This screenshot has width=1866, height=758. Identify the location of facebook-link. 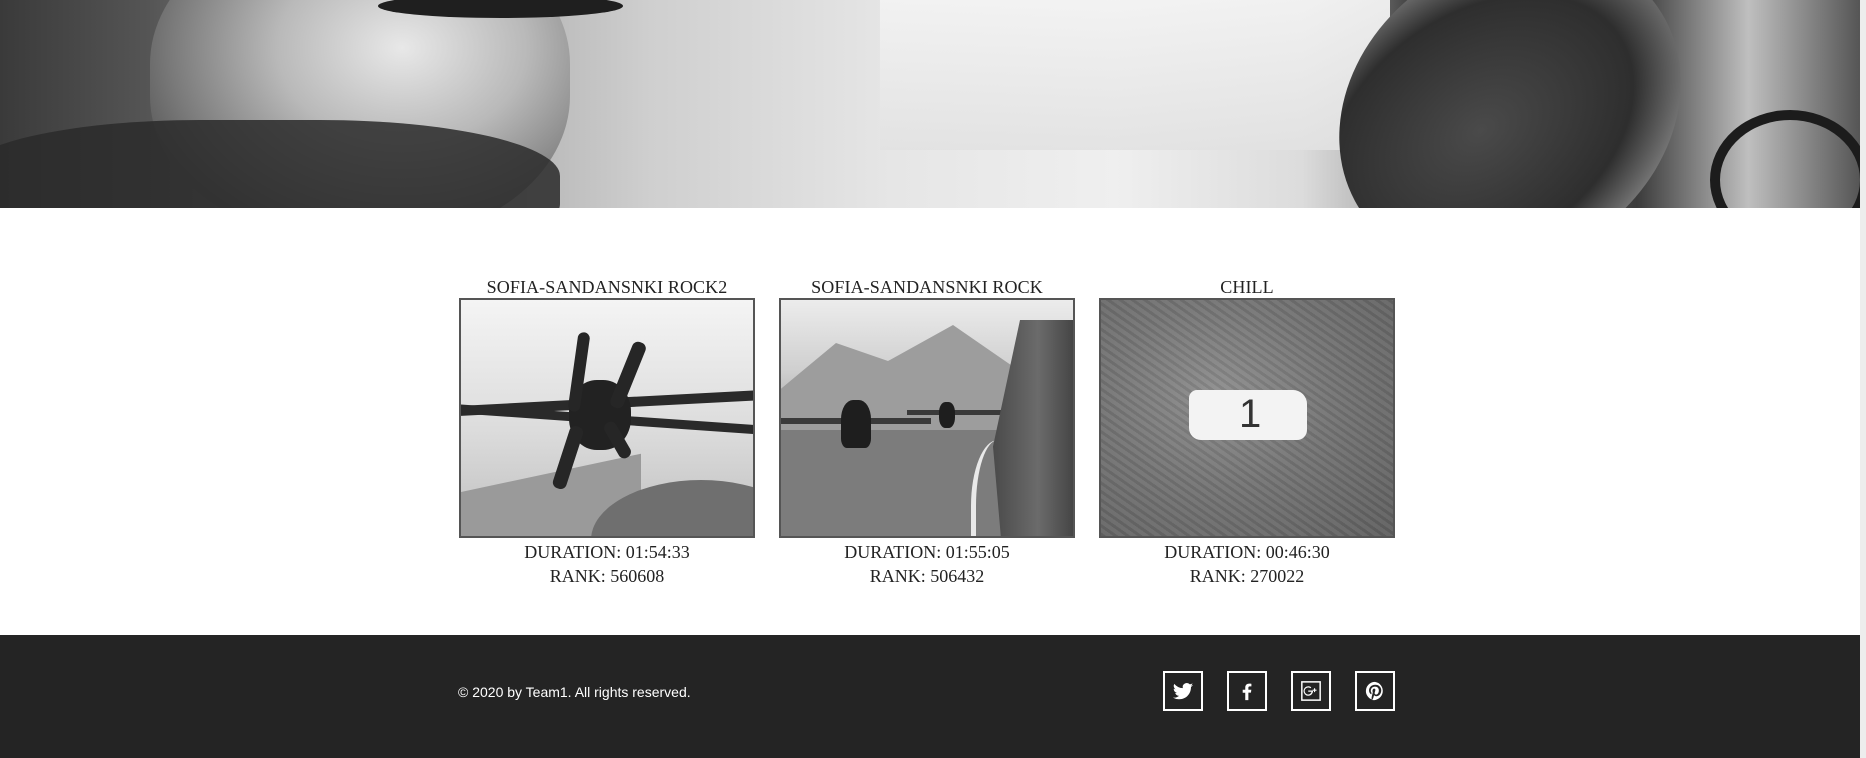
(1247, 691).